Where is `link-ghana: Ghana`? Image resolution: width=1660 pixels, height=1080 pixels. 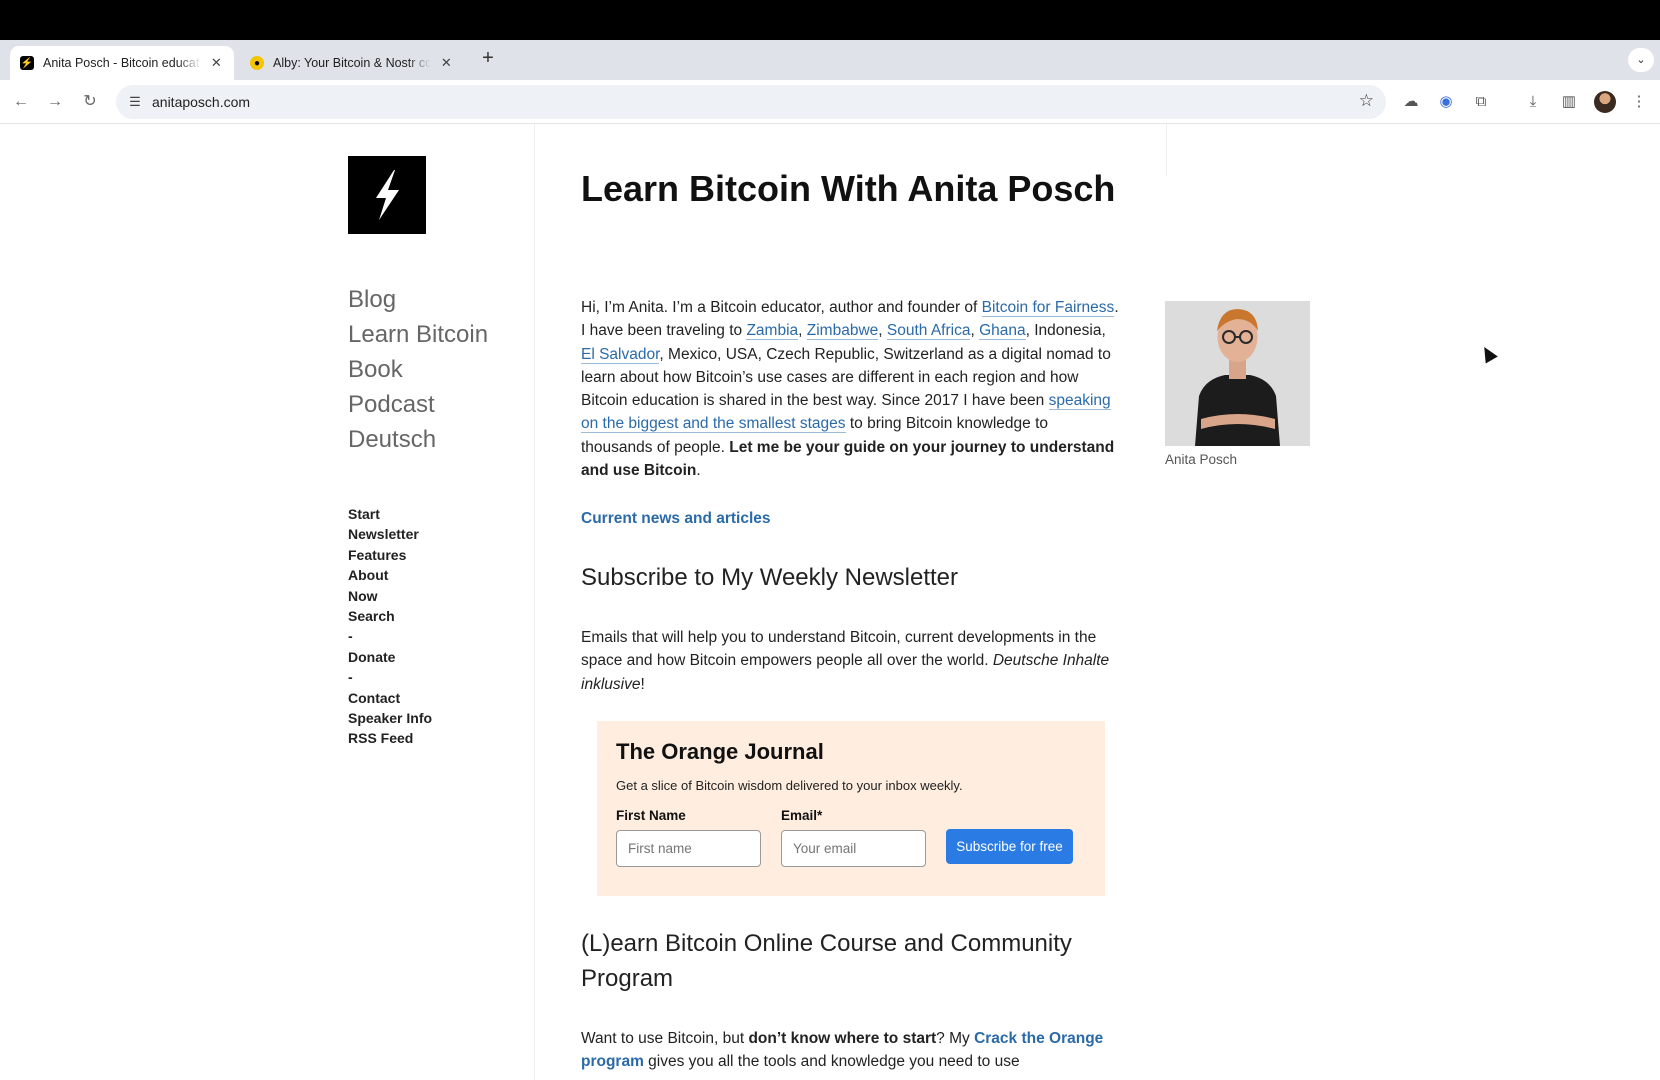
link-ghana: Ghana is located at coordinates (1002, 331).